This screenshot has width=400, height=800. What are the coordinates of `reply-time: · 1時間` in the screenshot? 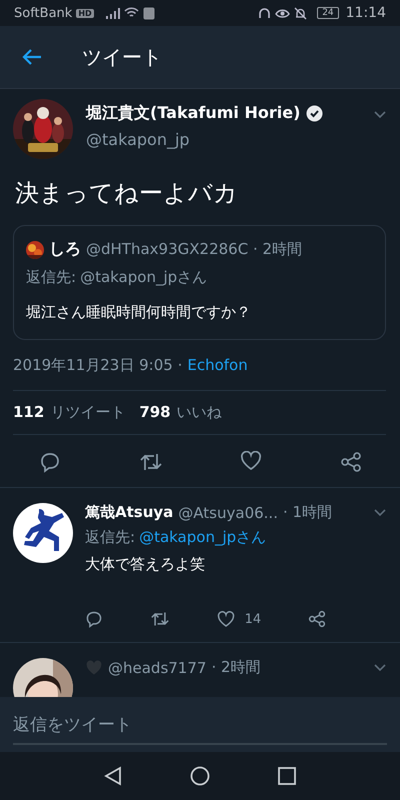 It's located at (307, 512).